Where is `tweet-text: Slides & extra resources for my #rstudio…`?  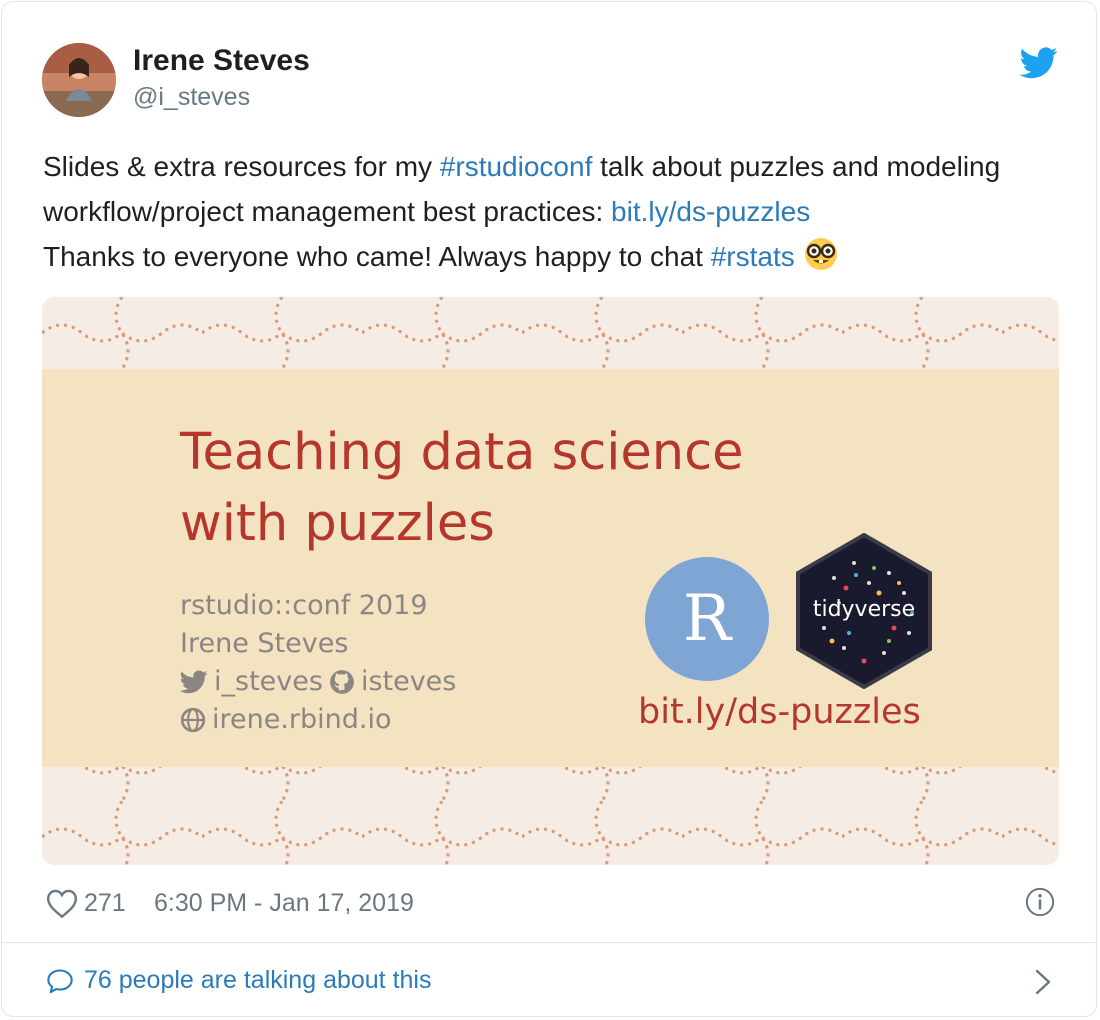
tweet-text: Slides & extra resources for my #rstudio… is located at coordinates (558, 211).